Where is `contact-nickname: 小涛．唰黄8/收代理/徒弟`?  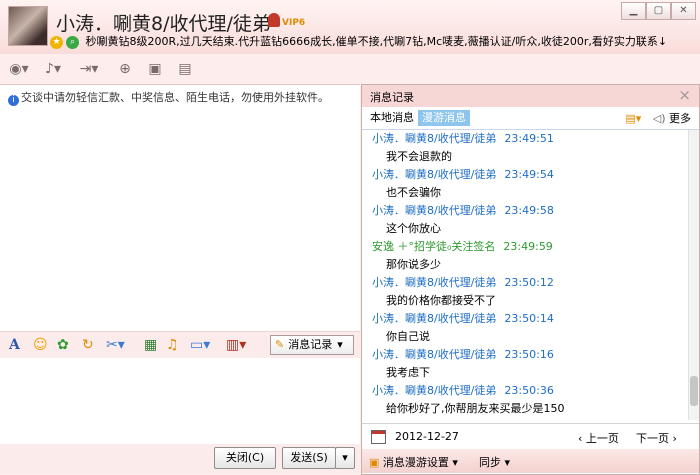
contact-nickname: 小涛．唰黄8/收代理/徒弟 is located at coordinates (163, 24).